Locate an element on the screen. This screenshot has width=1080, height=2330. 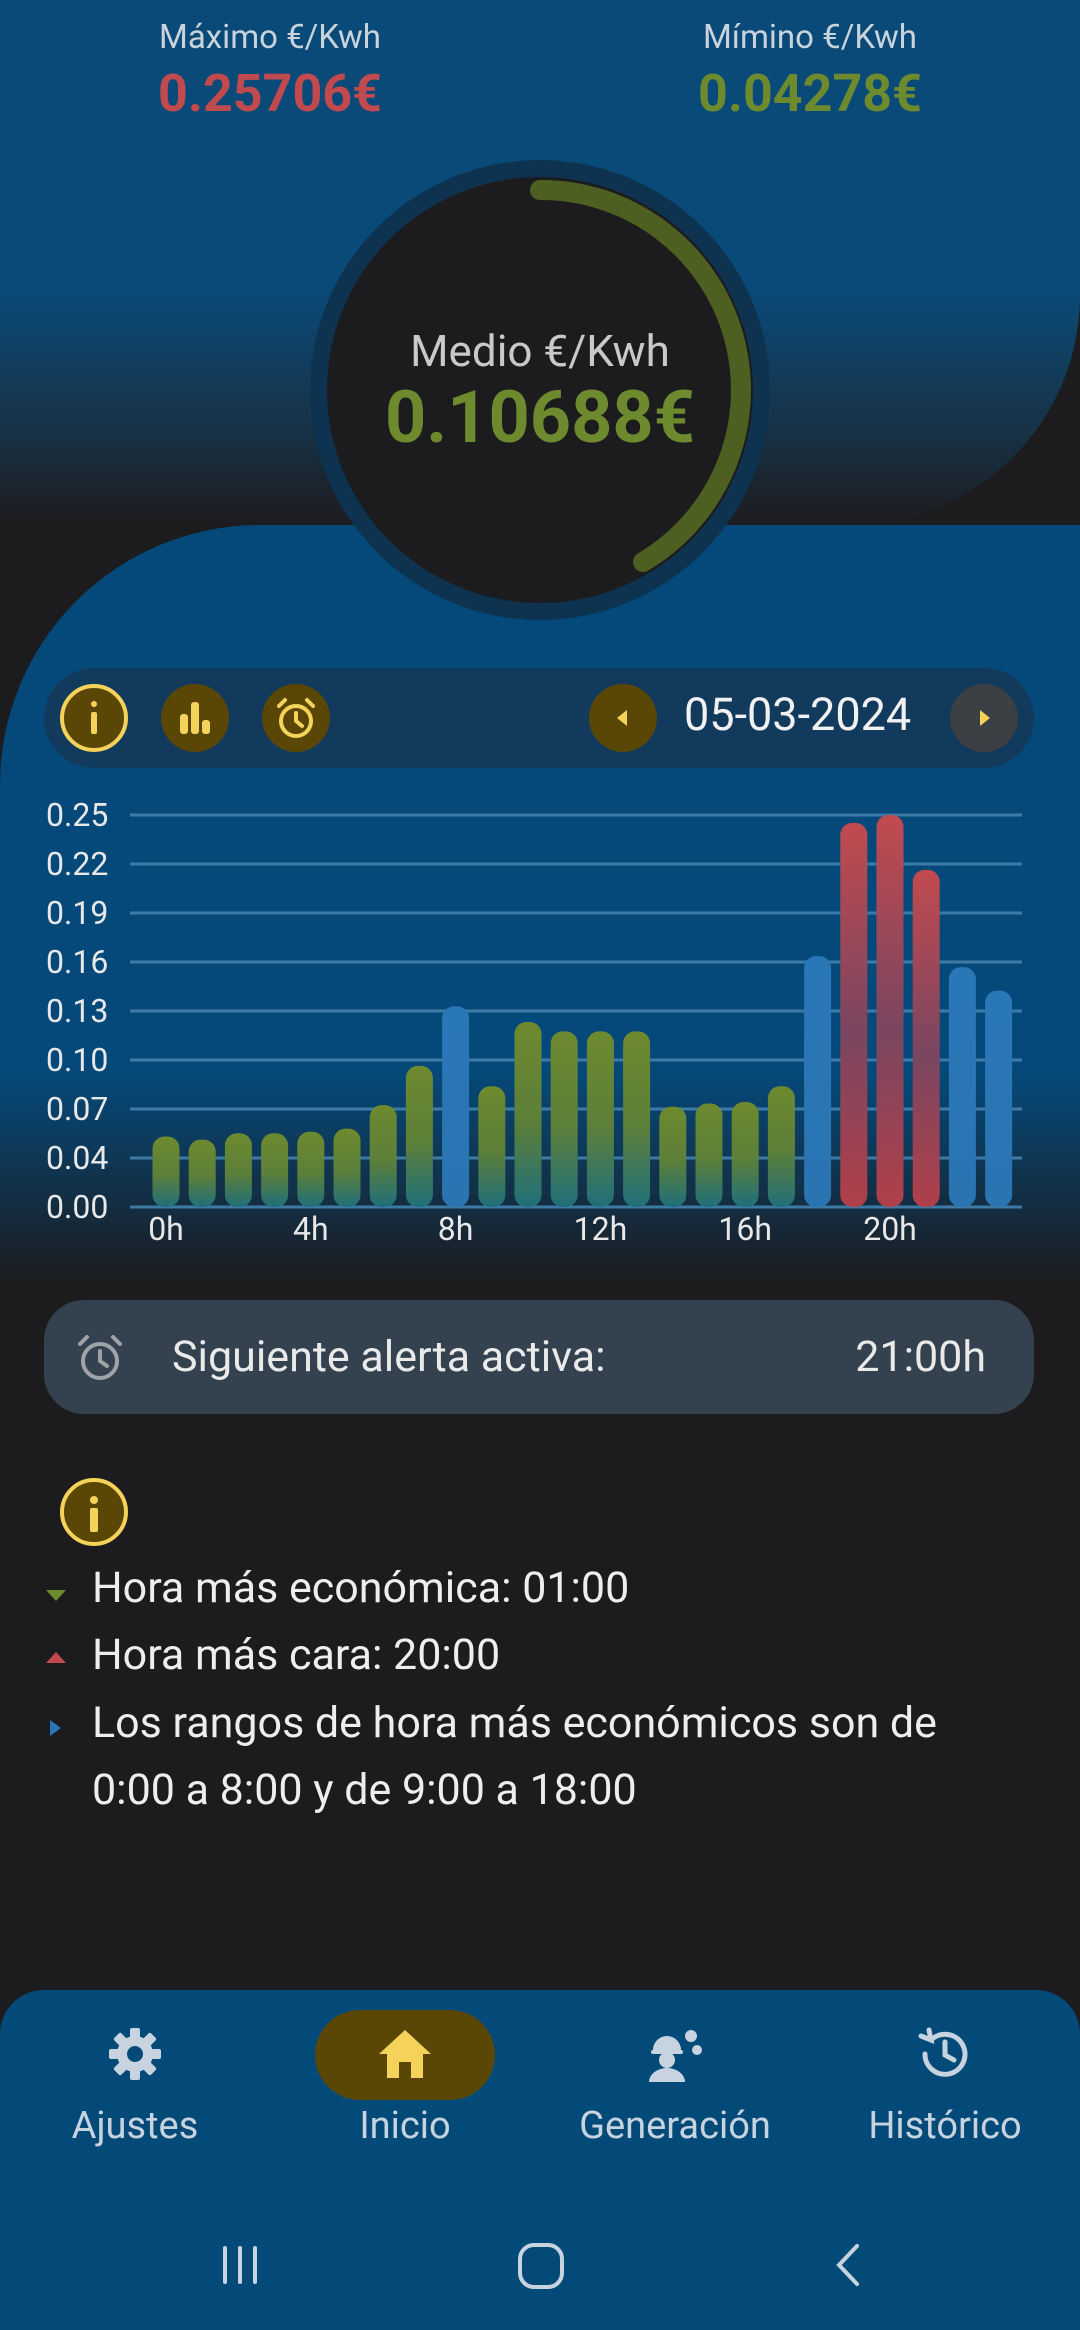
average-price-gauge: Medio €/Kwh 0.10688€ is located at coordinates (540, 390).